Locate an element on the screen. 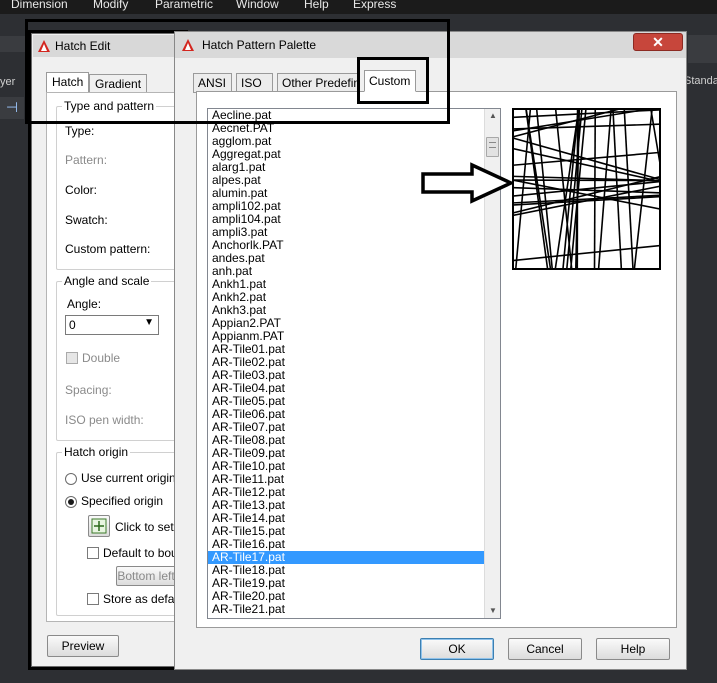  close-button: ✕ is located at coordinates (658, 42).